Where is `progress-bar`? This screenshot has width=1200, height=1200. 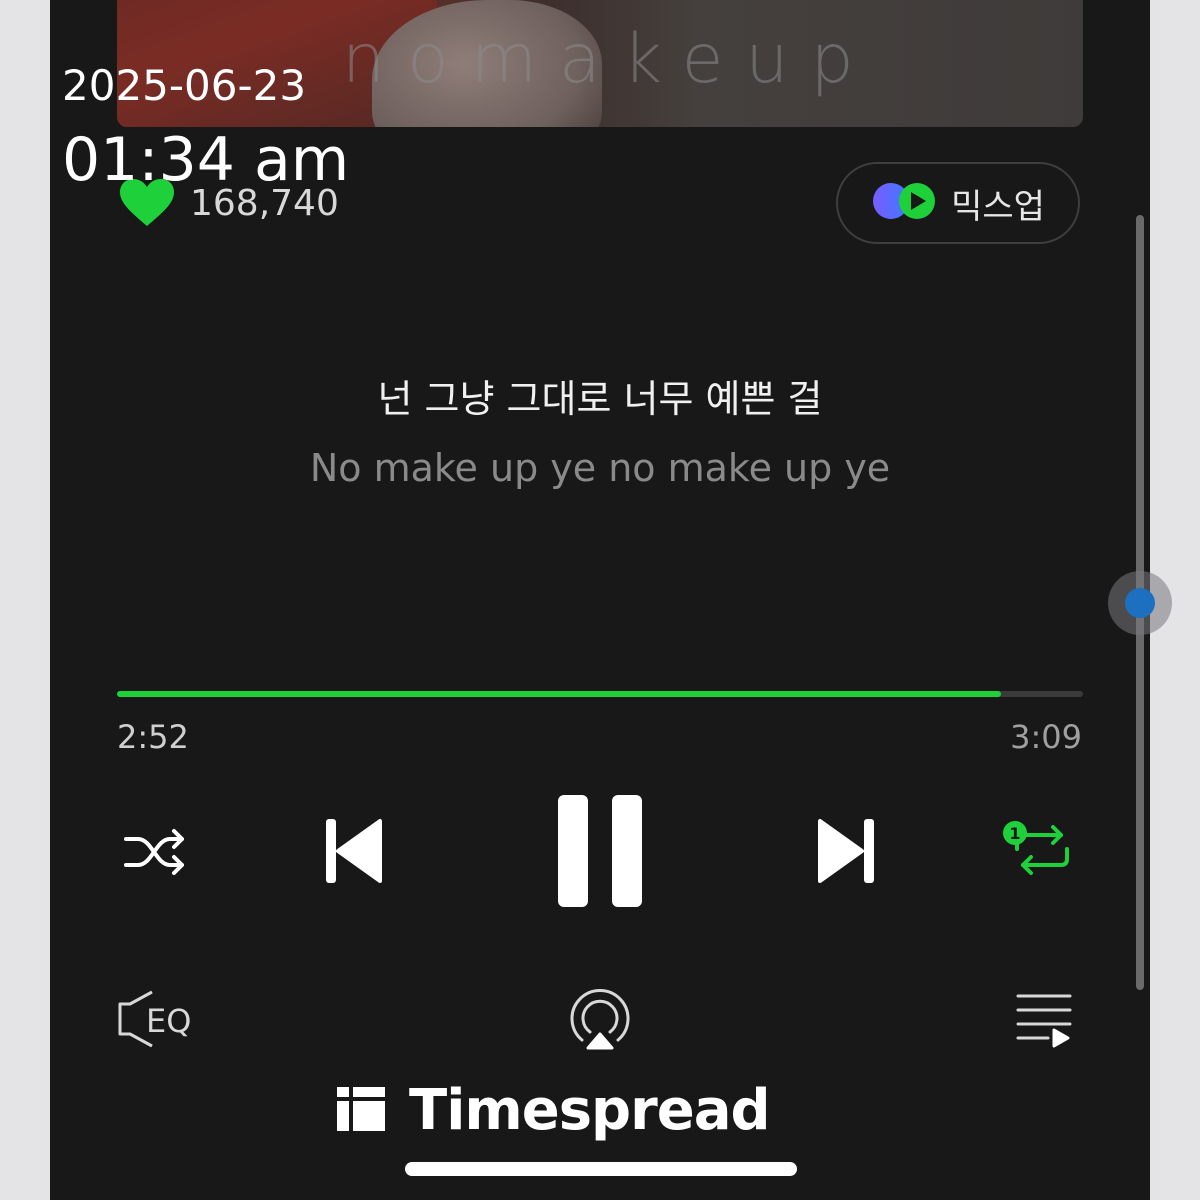
progress-bar is located at coordinates (600, 694).